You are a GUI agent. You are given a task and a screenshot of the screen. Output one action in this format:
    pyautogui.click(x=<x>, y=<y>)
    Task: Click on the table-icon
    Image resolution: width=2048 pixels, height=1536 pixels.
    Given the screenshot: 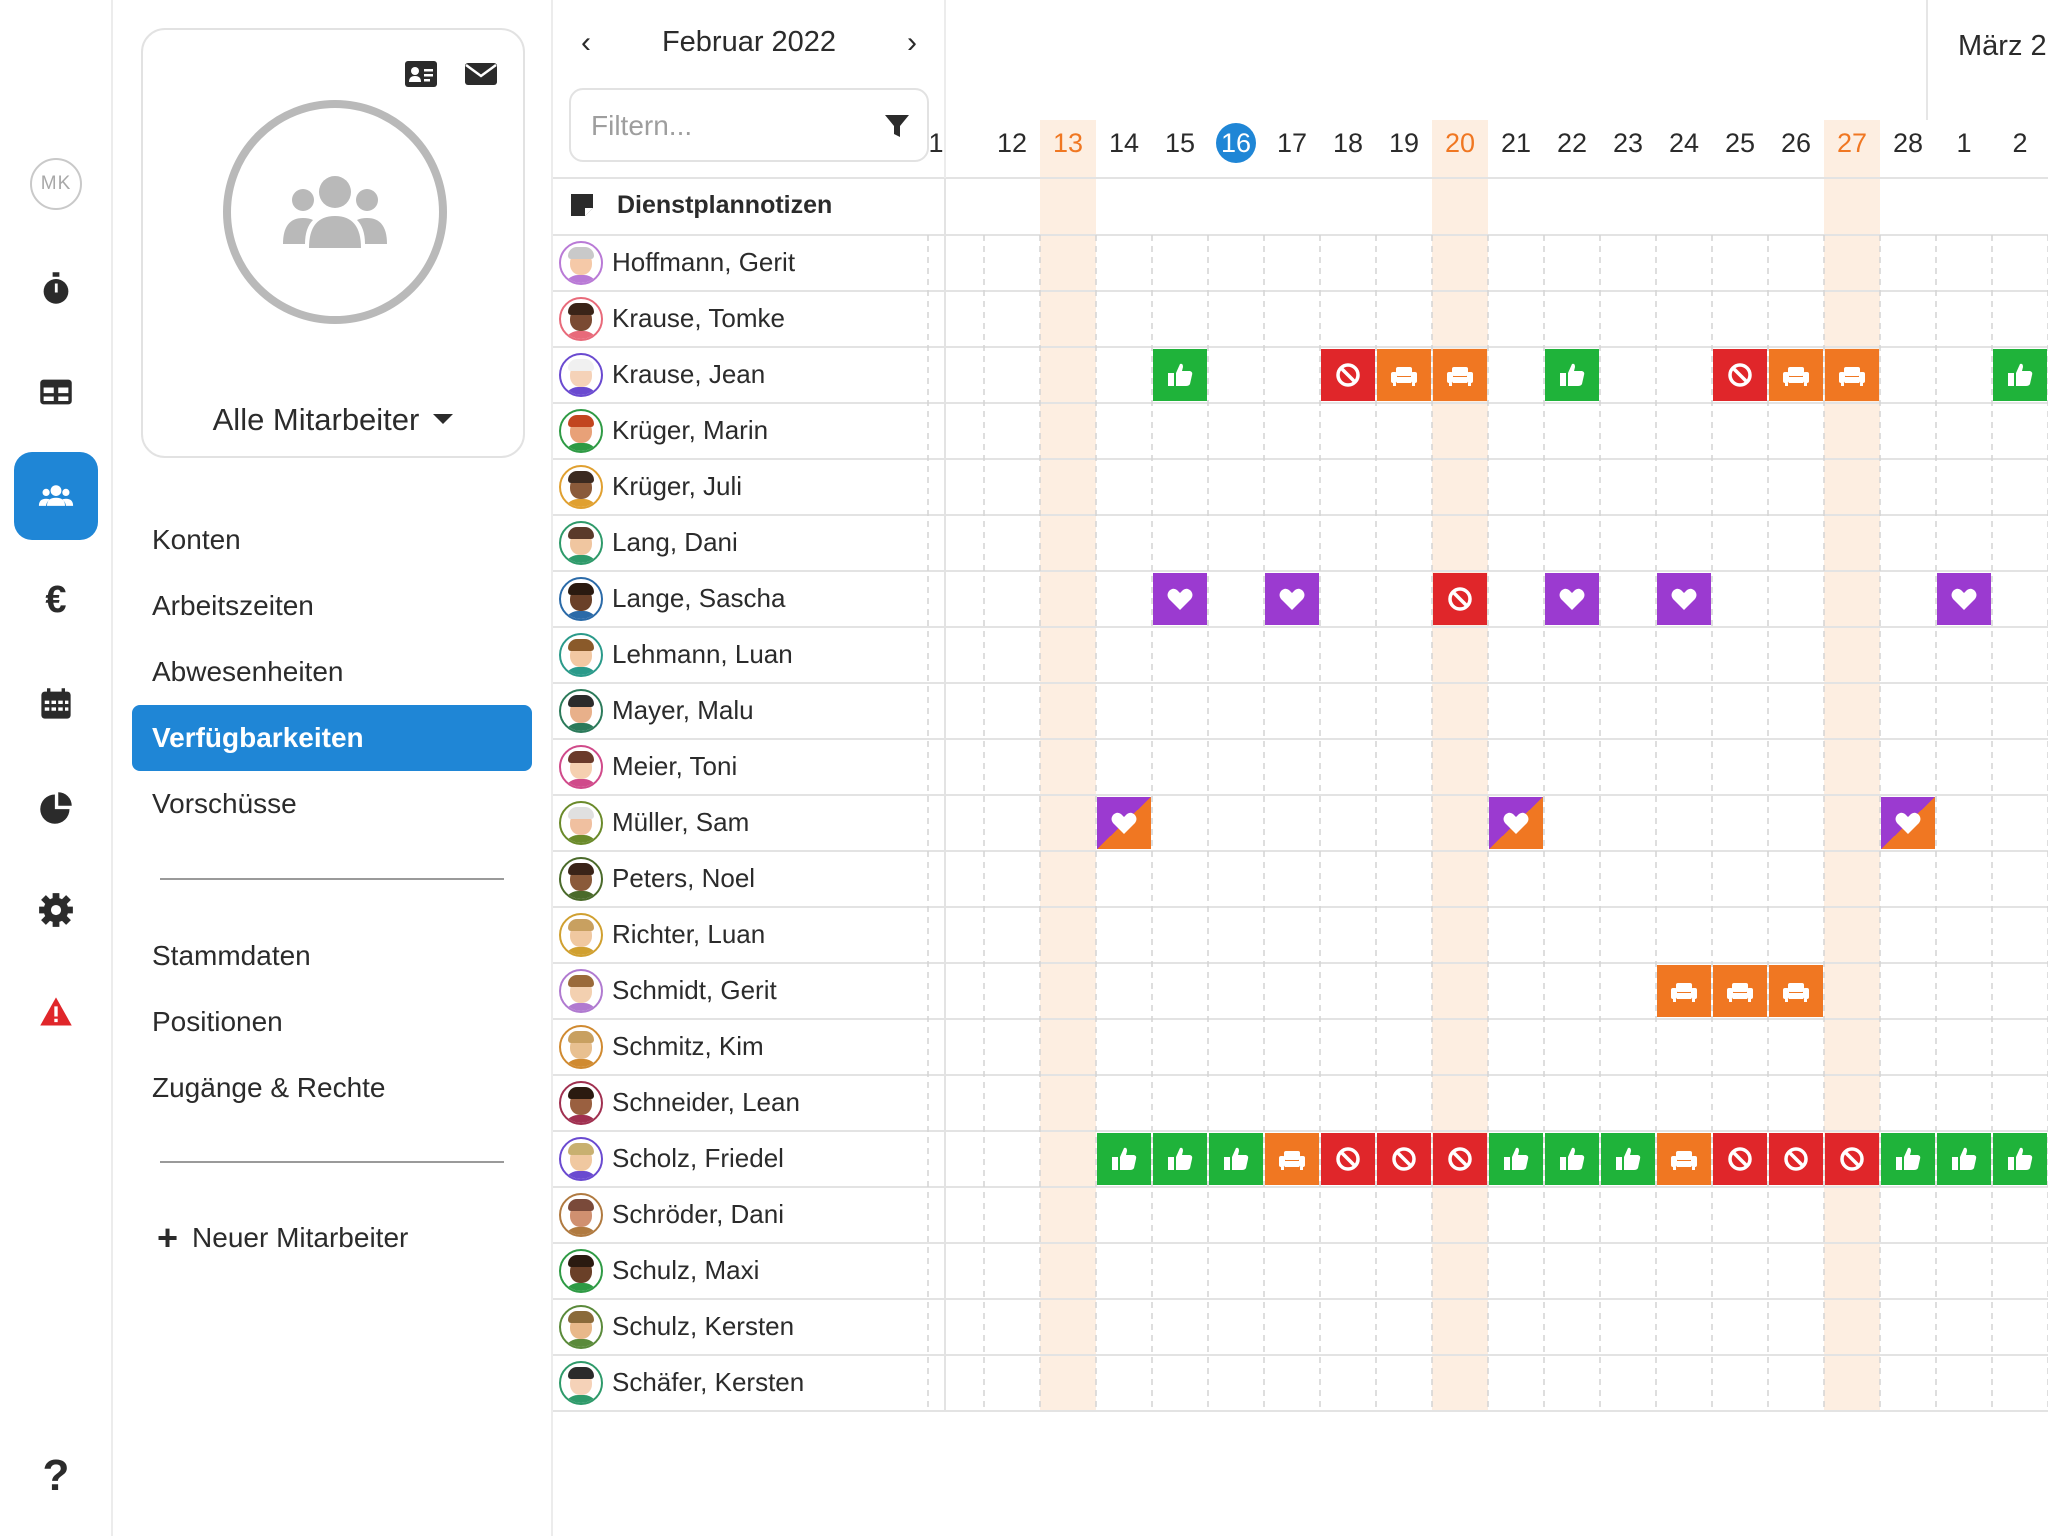 What is the action you would take?
    pyautogui.click(x=56, y=392)
    